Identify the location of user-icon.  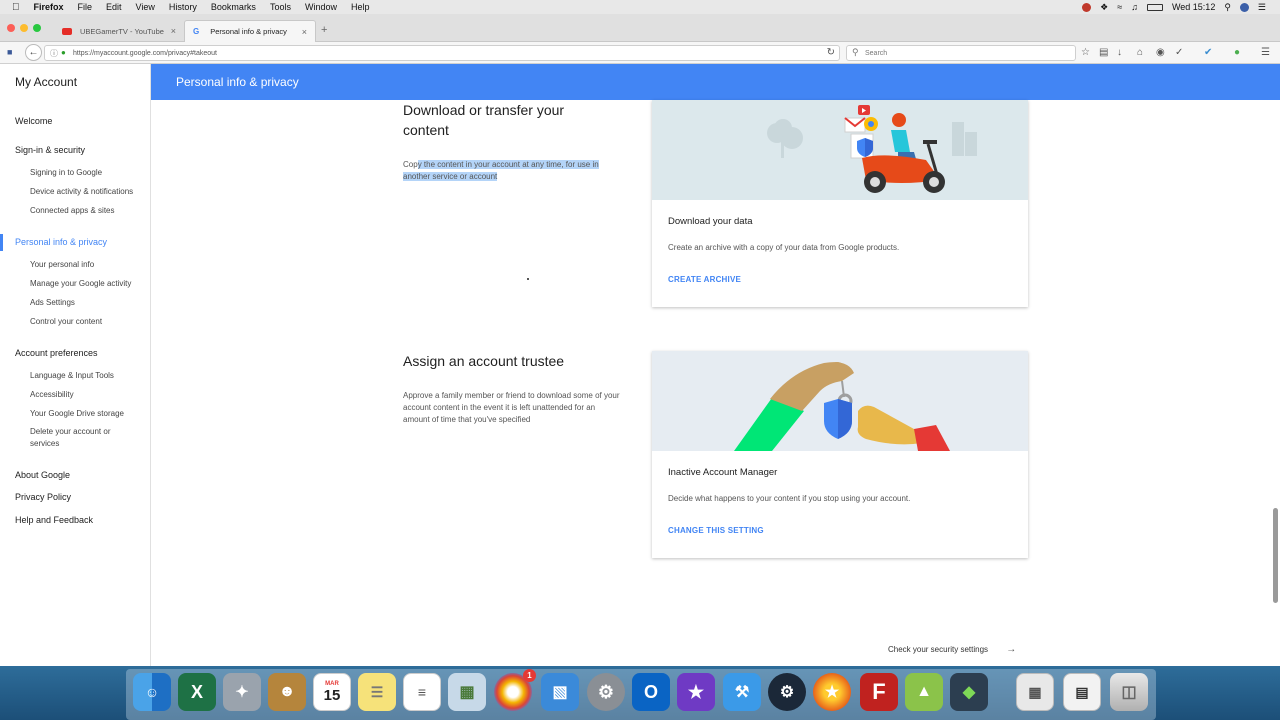
(1244, 7).